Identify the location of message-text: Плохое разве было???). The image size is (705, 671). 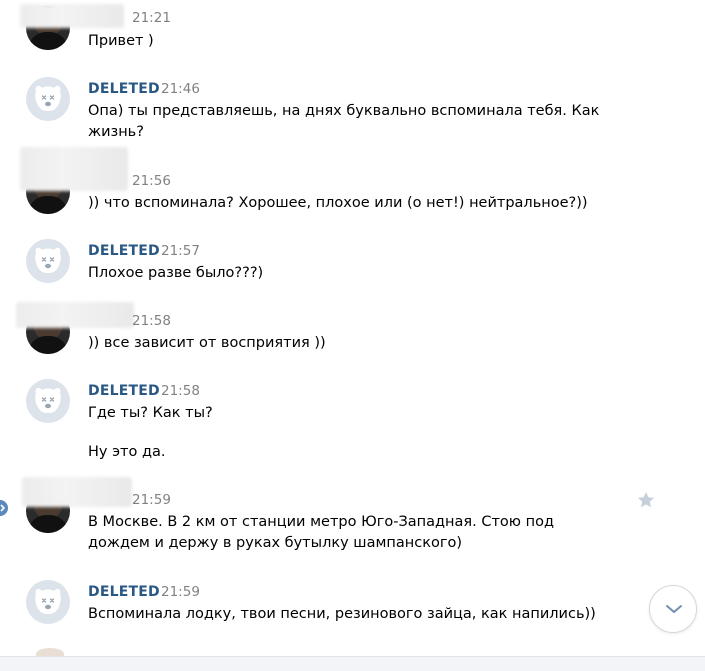
(176, 273).